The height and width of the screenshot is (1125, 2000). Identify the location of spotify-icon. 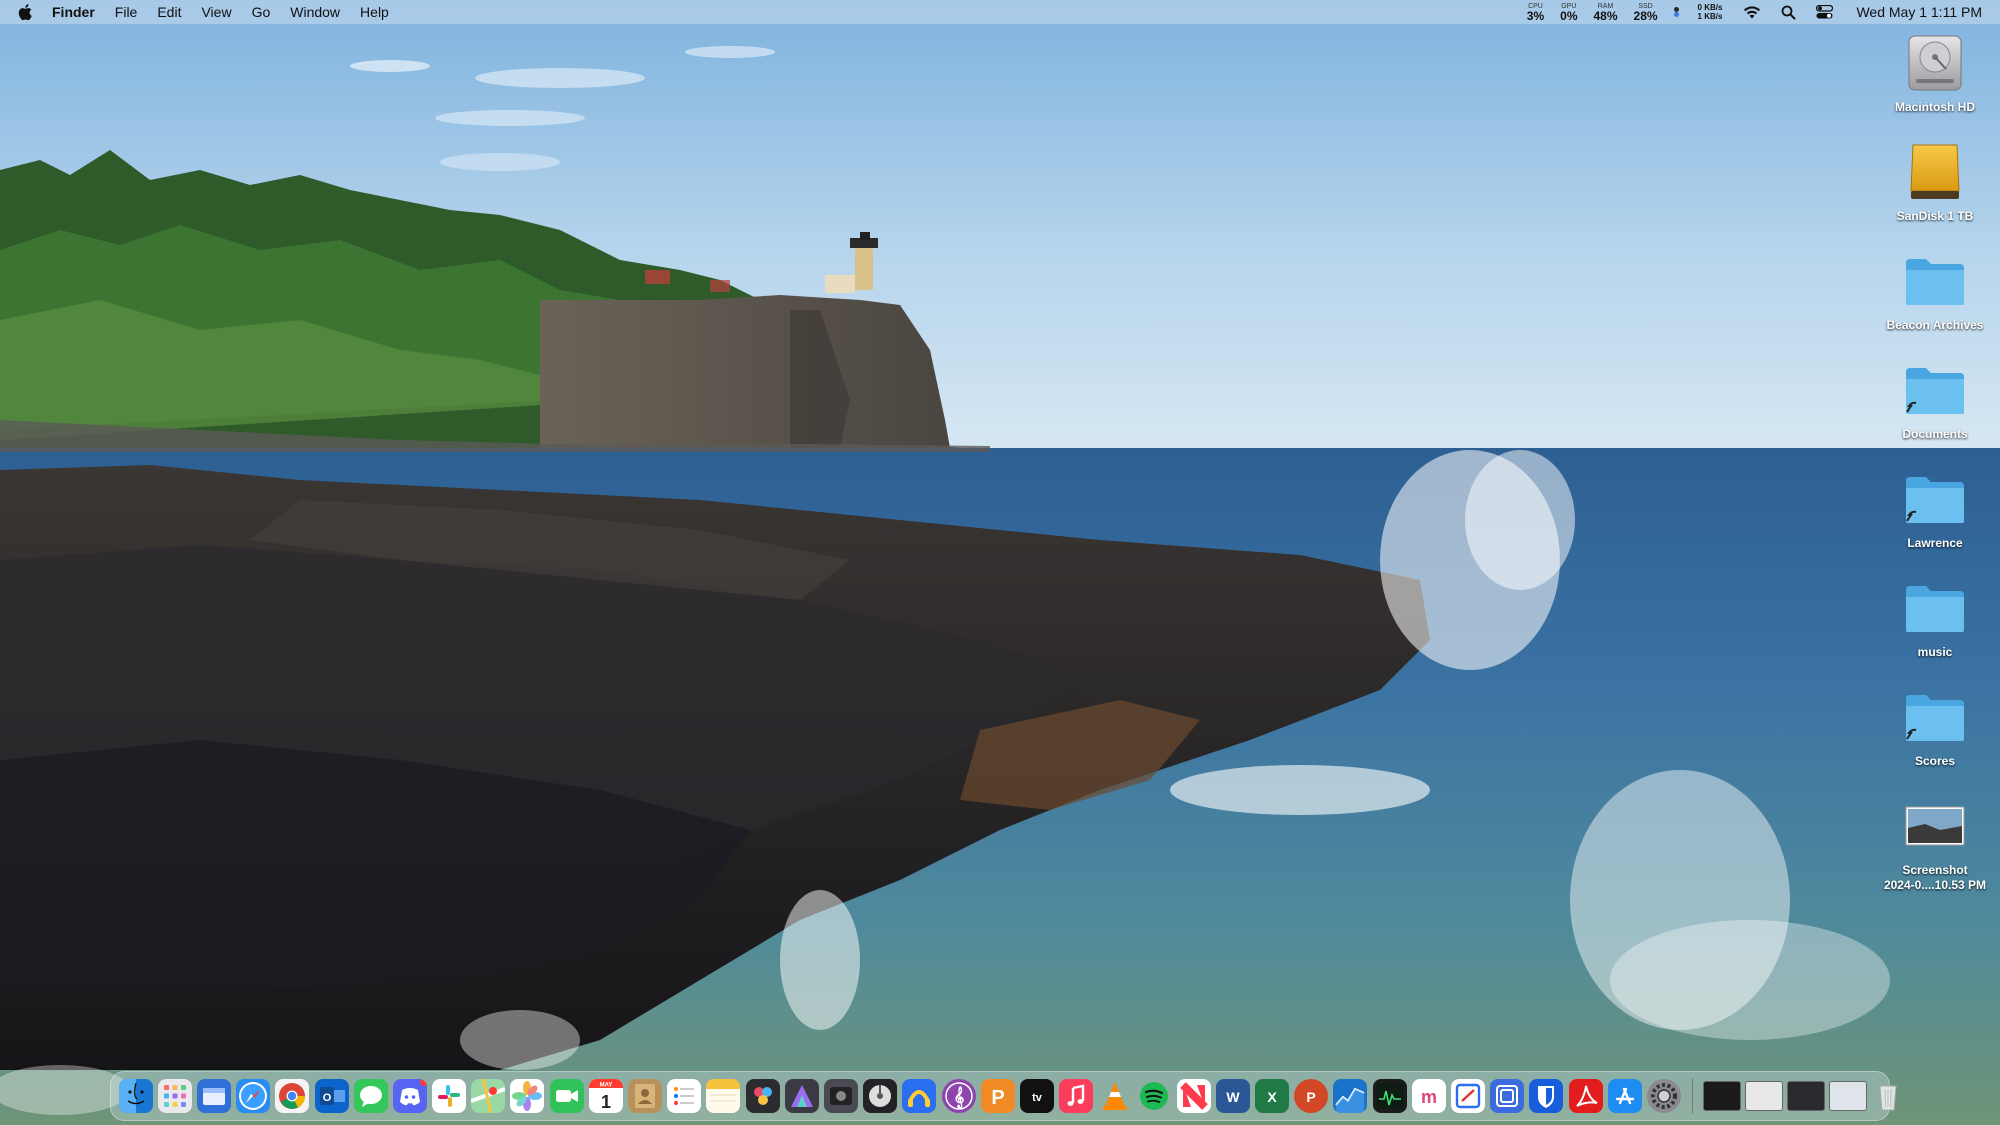
(1154, 1096).